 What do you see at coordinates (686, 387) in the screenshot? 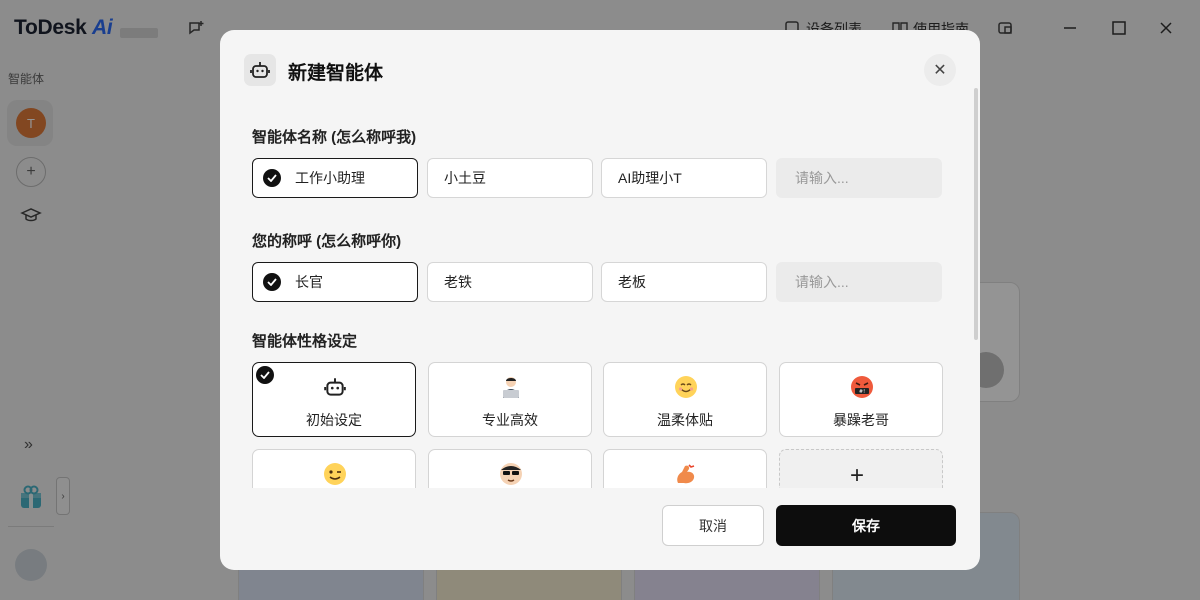
I see `smiling-face-icon` at bounding box center [686, 387].